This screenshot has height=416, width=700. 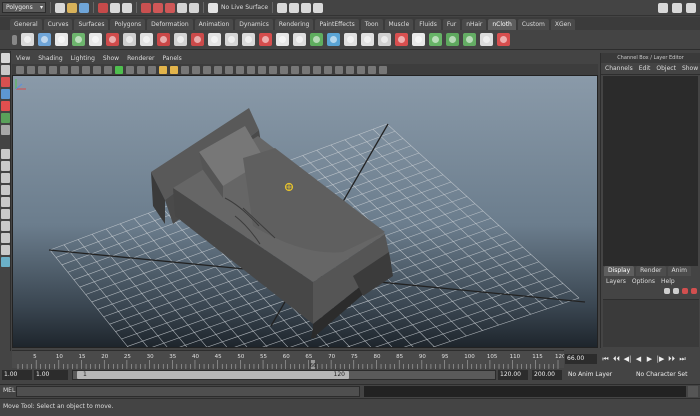 What do you see at coordinates (337, 24) in the screenshot?
I see `shelf-tab-painteffects: PaintEffects` at bounding box center [337, 24].